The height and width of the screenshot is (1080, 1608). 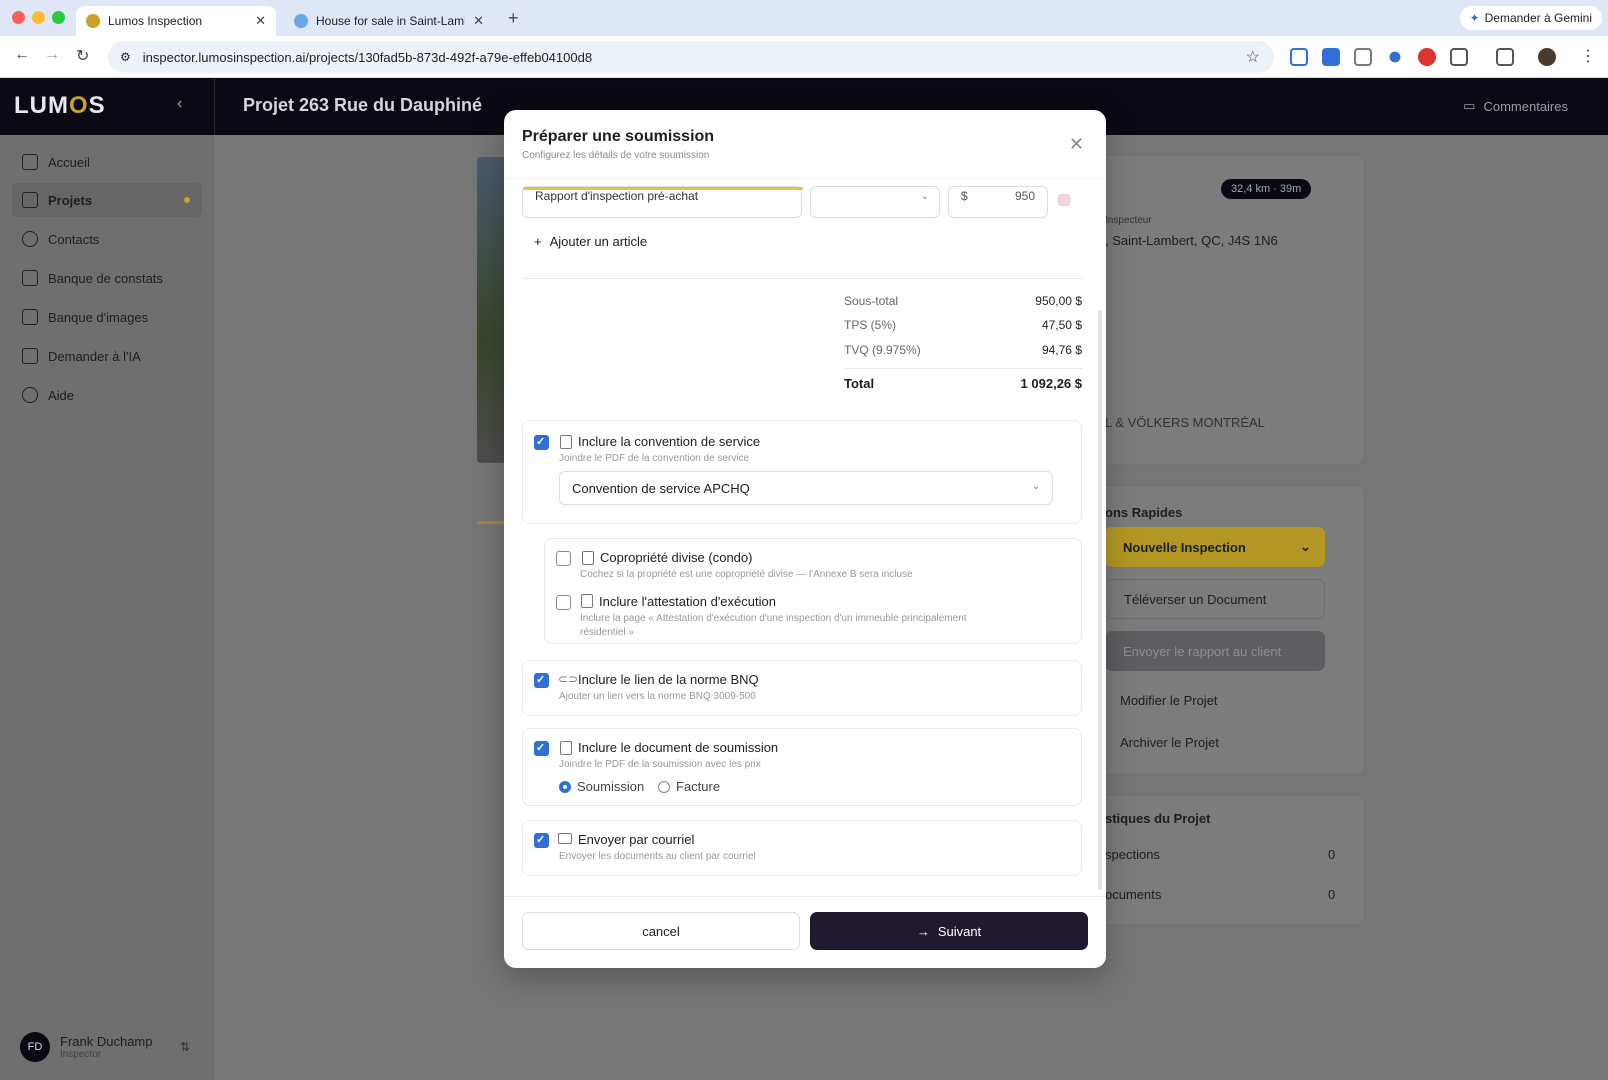 What do you see at coordinates (618, 136) in the screenshot?
I see `modal-title: Préparer une soumission` at bounding box center [618, 136].